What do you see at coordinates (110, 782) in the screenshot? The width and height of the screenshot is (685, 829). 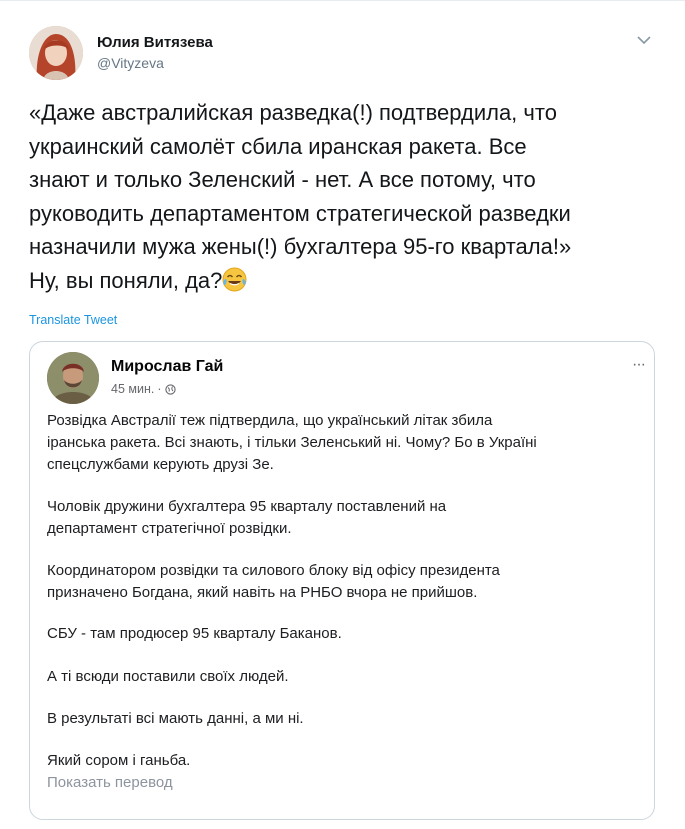 I see `show-translation-link: Показать перевод` at bounding box center [110, 782].